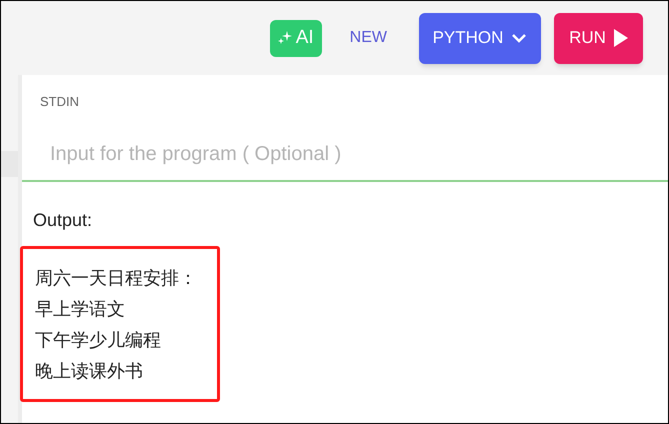  Describe the element at coordinates (368, 38) in the screenshot. I see `new-button: NEW` at that location.